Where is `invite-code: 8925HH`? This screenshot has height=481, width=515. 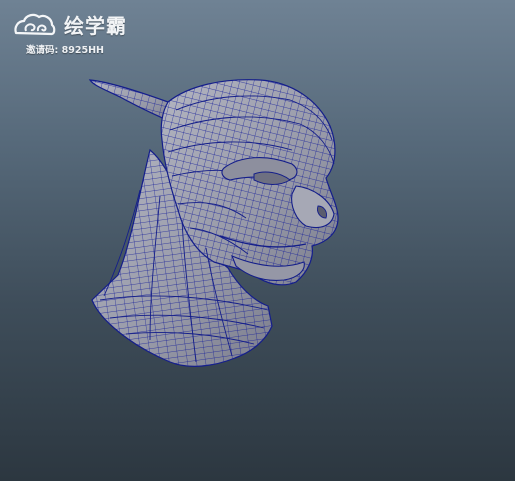
invite-code: 8925HH is located at coordinates (82, 50).